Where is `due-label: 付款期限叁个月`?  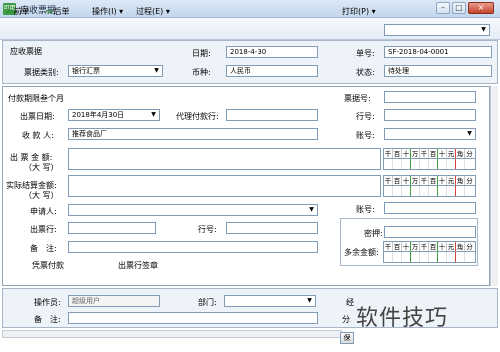 due-label: 付款期限叁个月 is located at coordinates (36, 98).